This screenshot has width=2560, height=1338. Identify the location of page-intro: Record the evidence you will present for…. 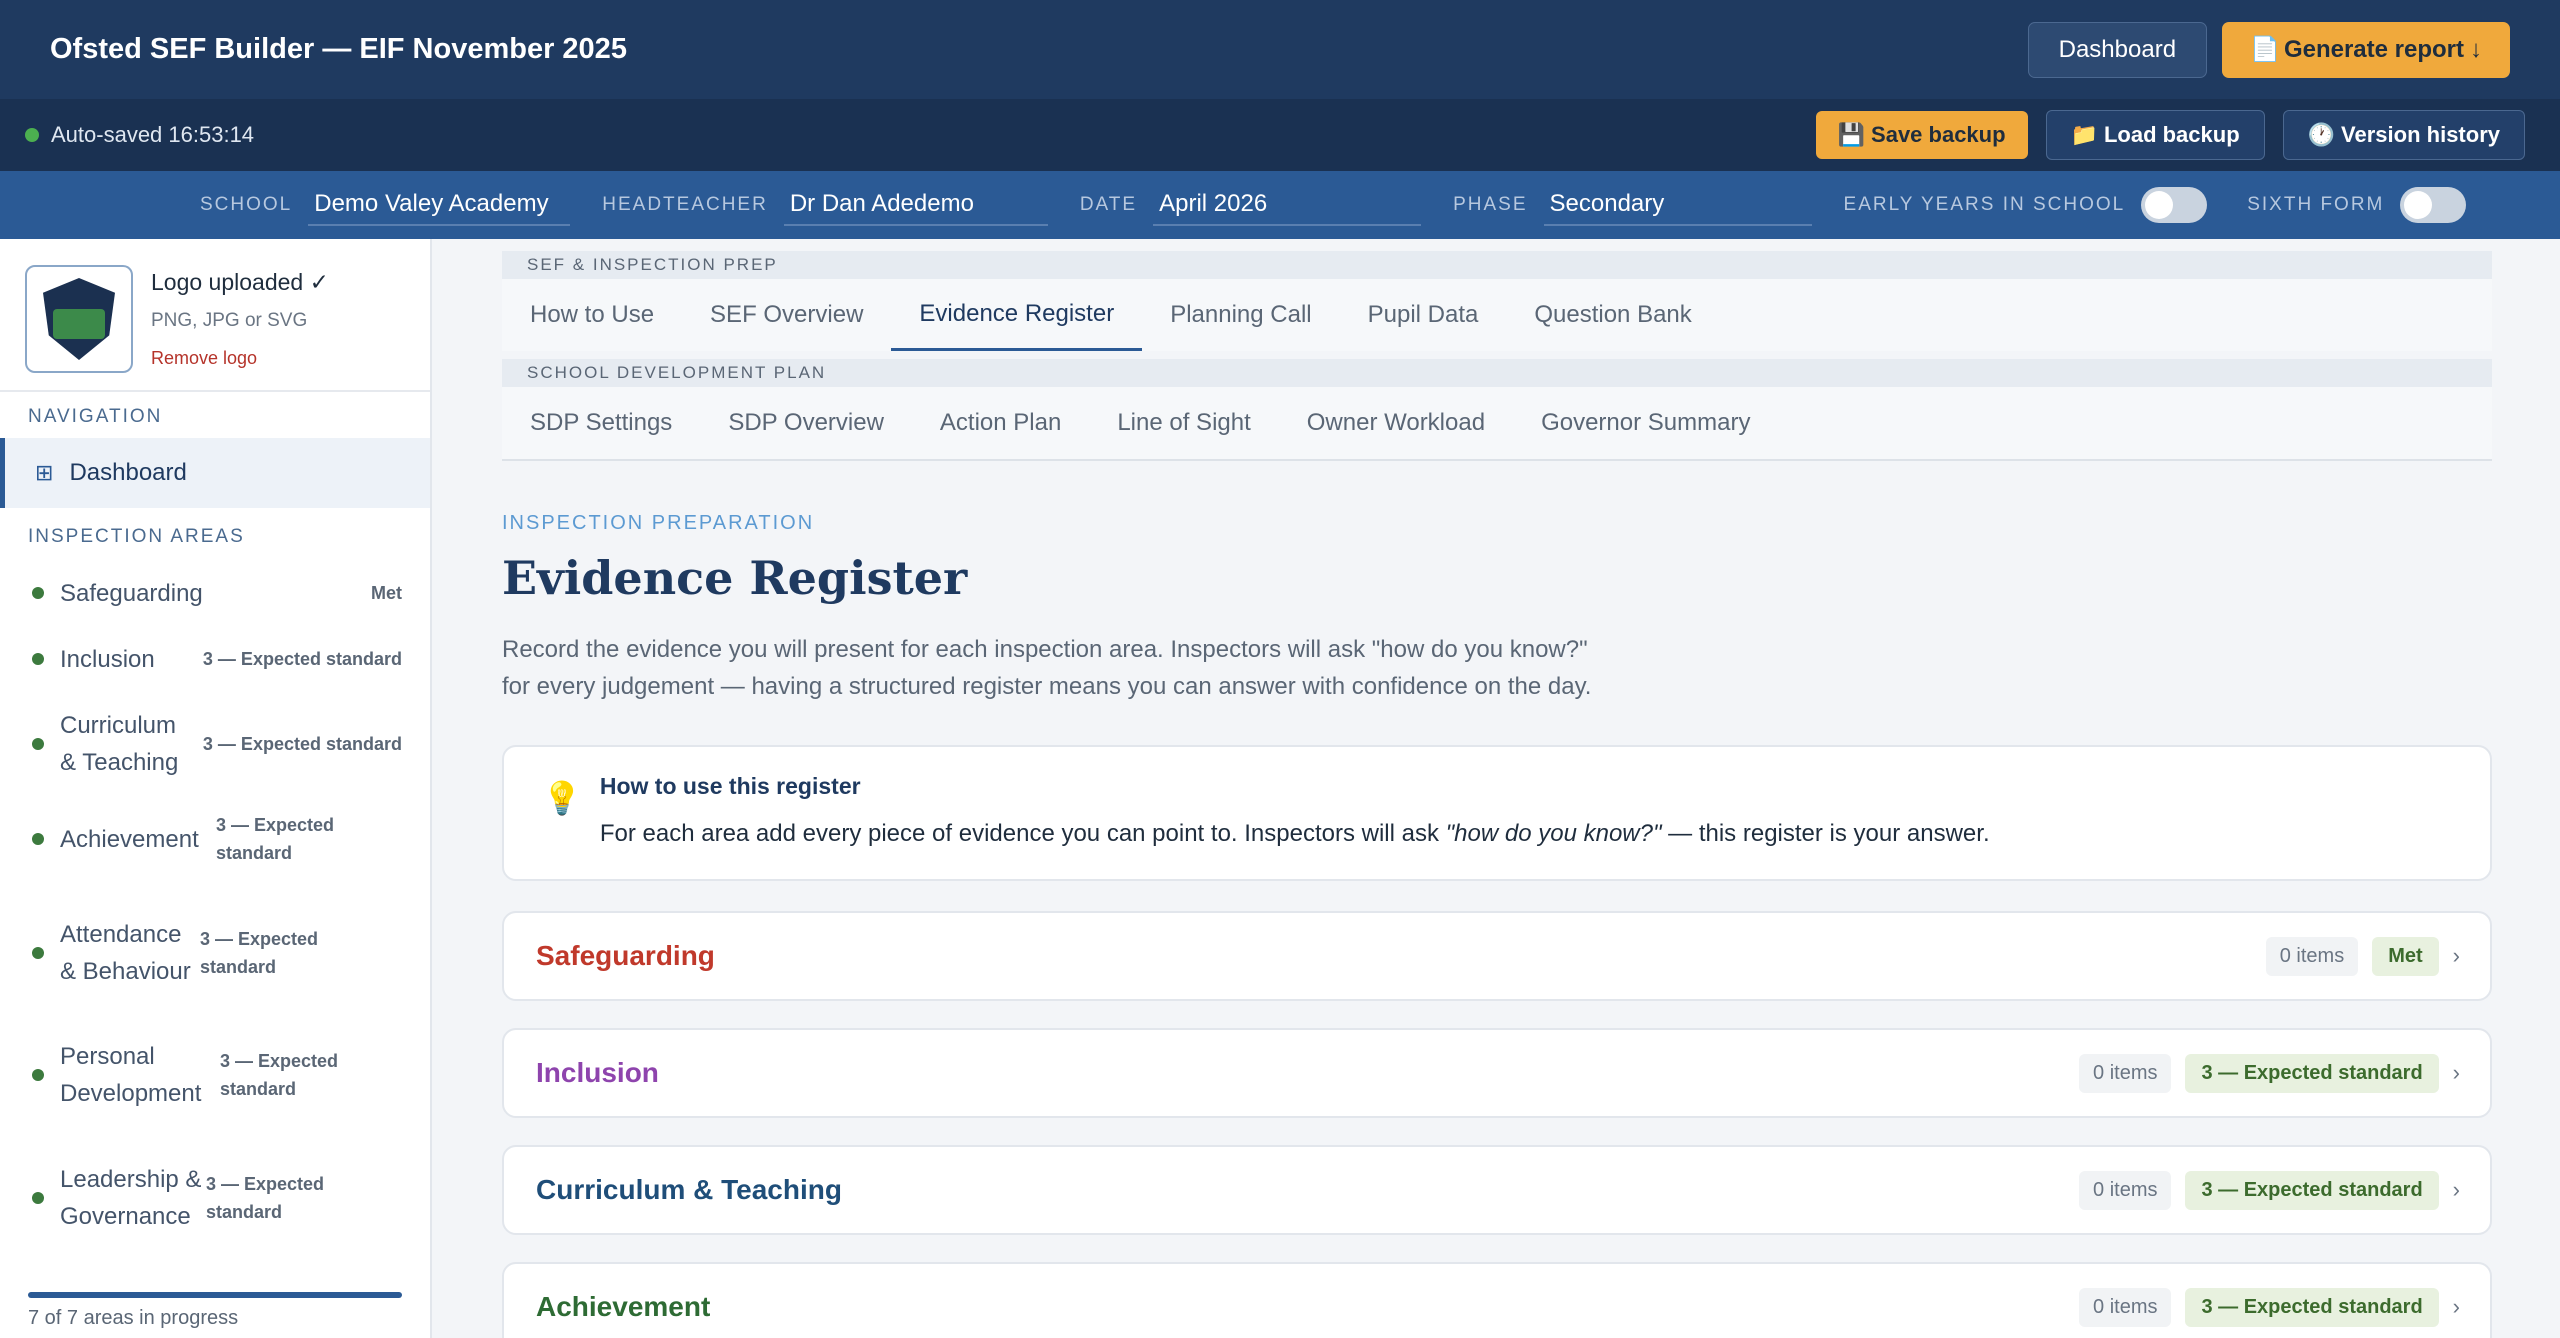
(1102, 668).